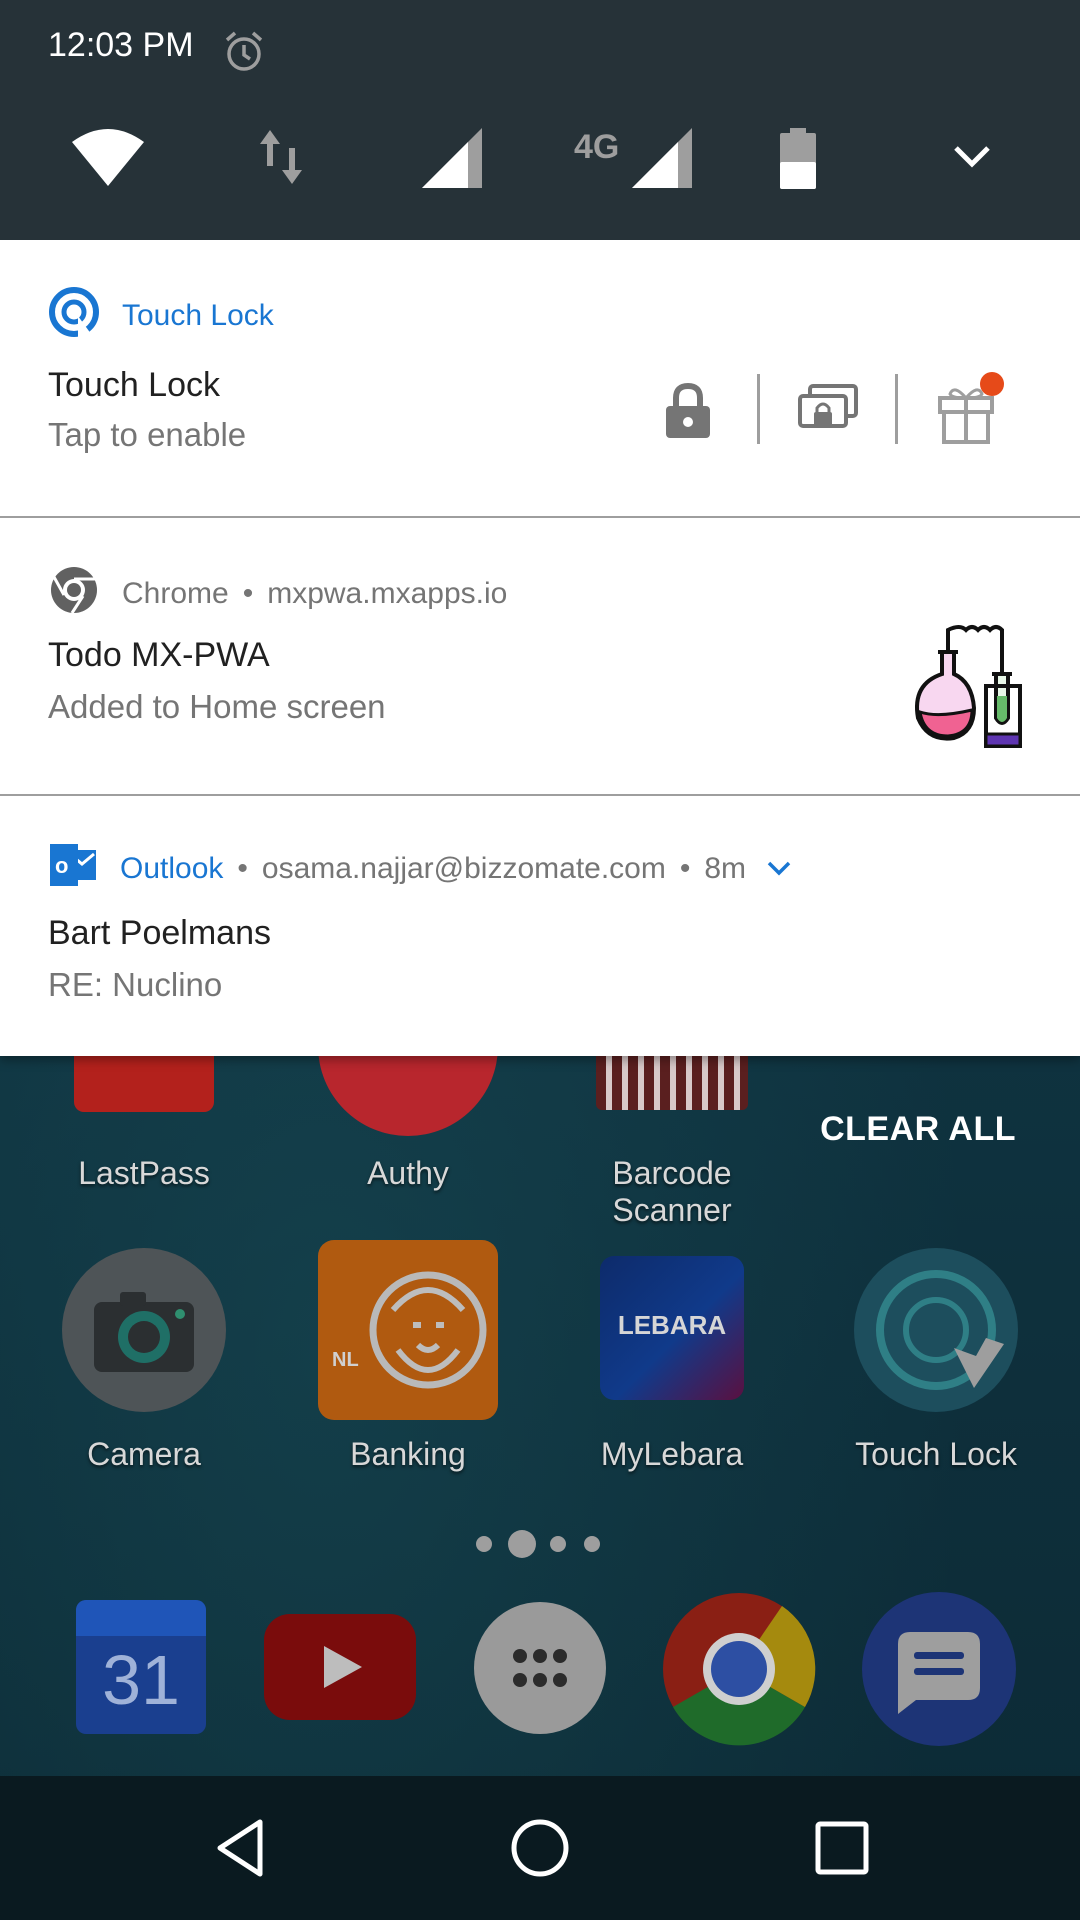 Image resolution: width=1080 pixels, height=1920 pixels. I want to click on network-type-label: 4G, so click(597, 147).